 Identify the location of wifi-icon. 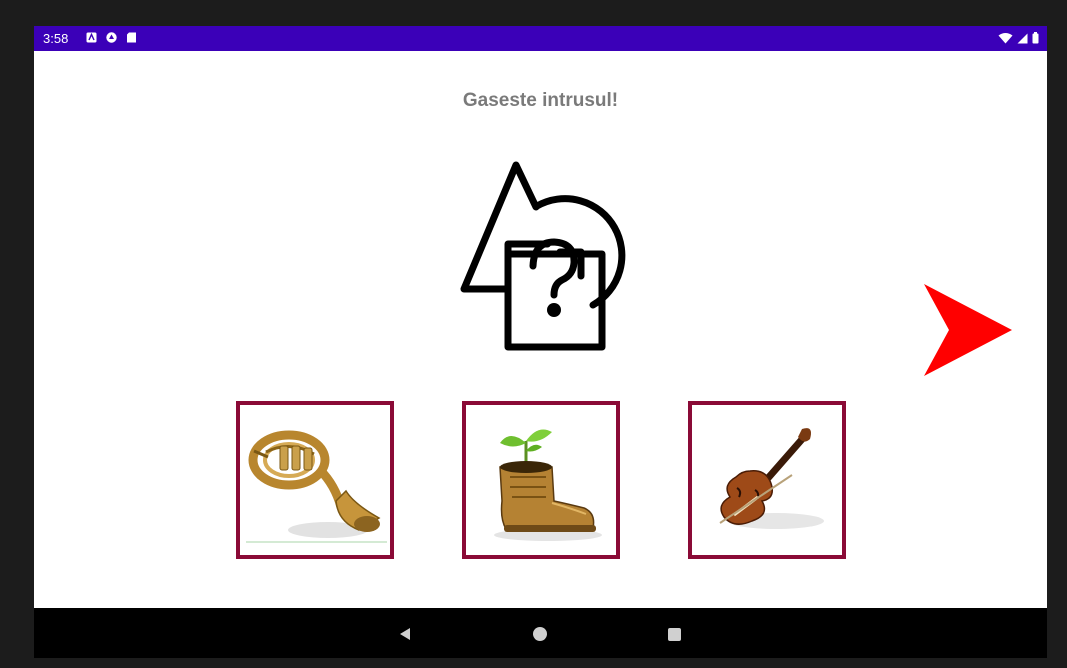
(1005, 37).